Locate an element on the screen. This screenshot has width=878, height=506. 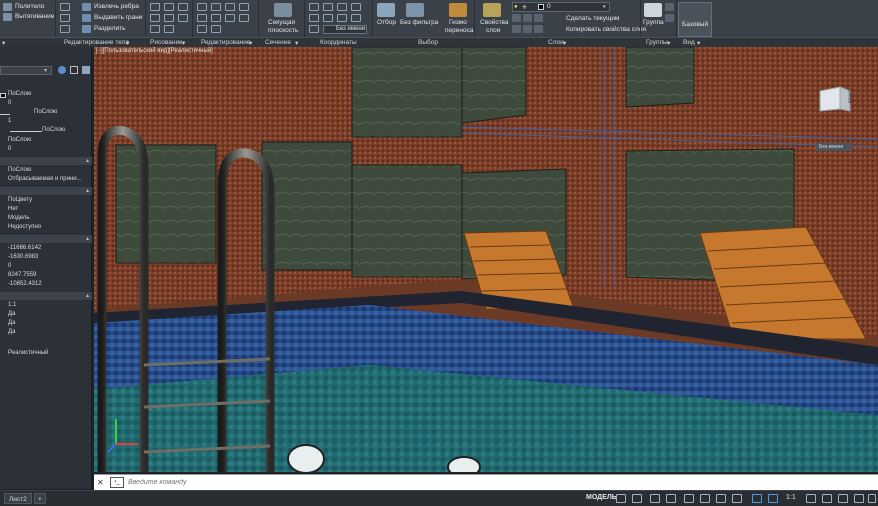
prop-plot-style: ПоЦвету is located at coordinates (20, 200).